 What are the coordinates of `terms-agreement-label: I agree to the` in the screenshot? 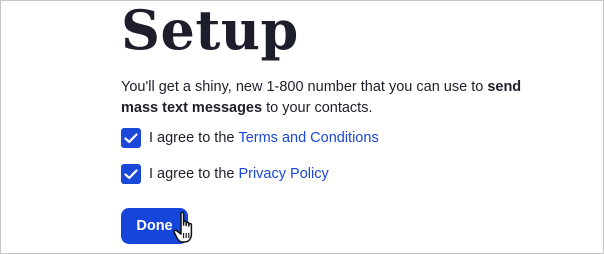 It's located at (192, 138).